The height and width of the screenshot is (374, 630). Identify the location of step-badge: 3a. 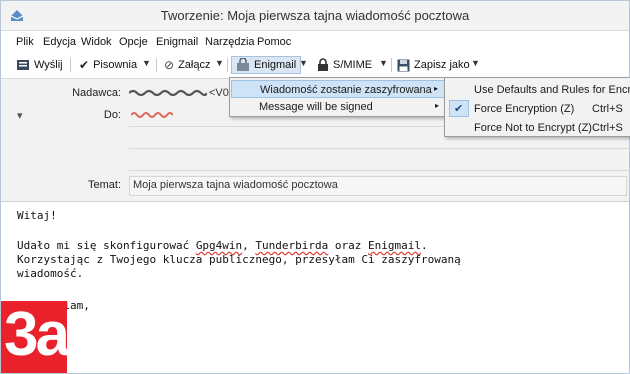
(35, 336).